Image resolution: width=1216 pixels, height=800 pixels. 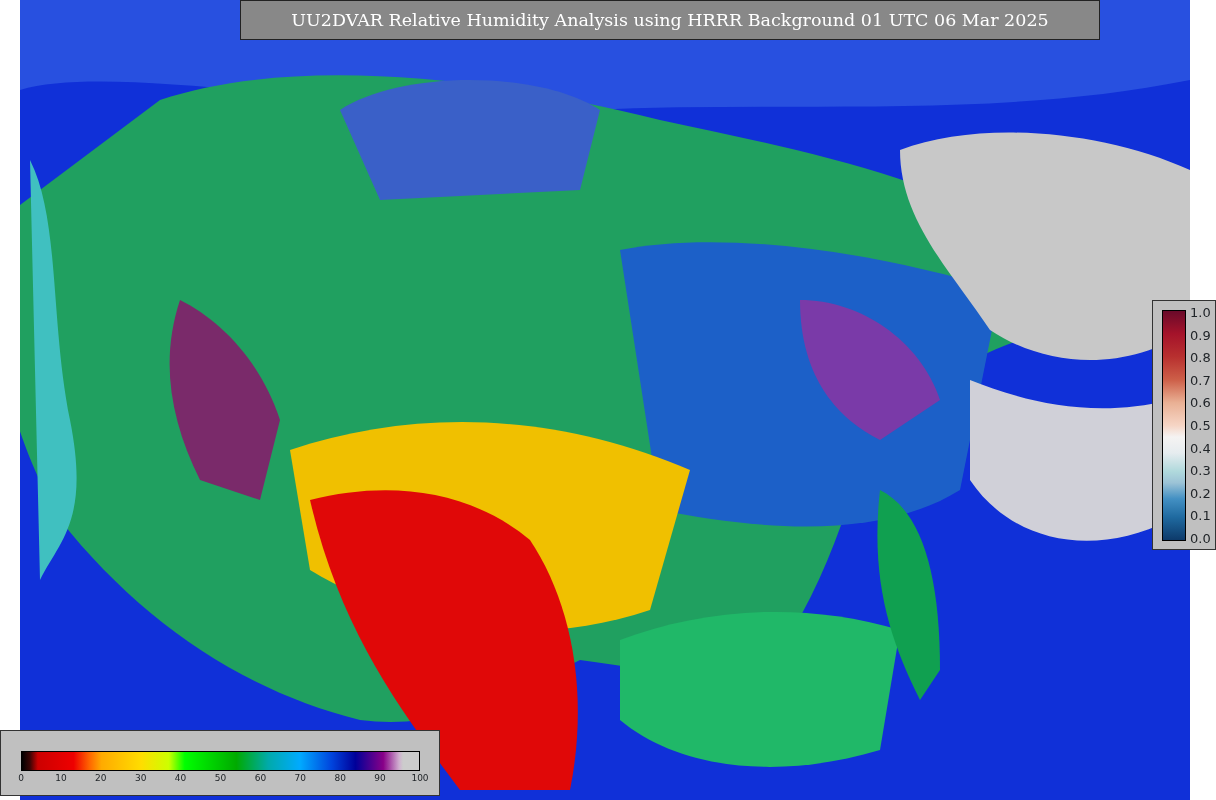 What do you see at coordinates (1200, 403) in the screenshot?
I see `tick-label: 0.6` at bounding box center [1200, 403].